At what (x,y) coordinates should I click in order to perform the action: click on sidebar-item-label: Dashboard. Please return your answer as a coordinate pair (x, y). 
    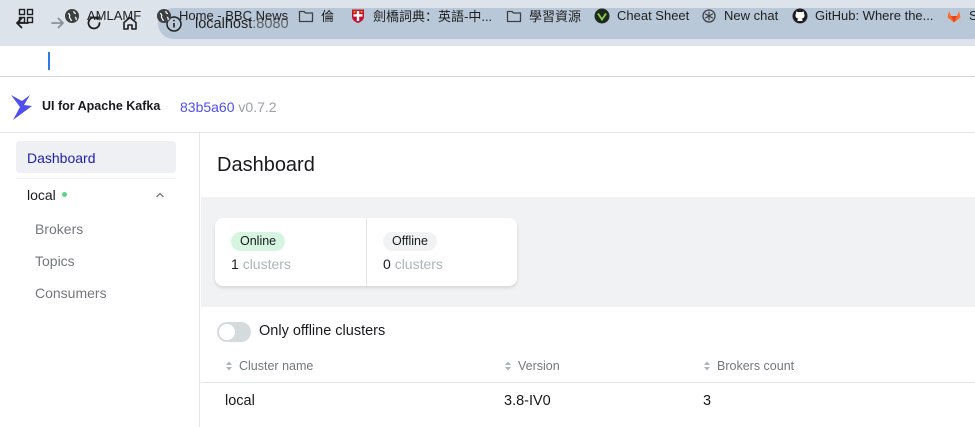
    Looking at the image, I should click on (61, 158).